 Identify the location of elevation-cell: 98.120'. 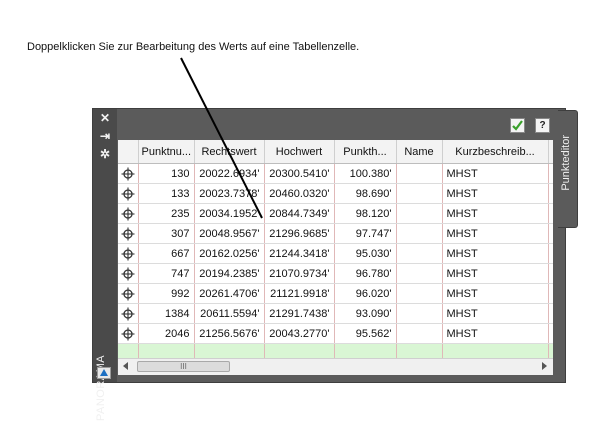
(365, 213).